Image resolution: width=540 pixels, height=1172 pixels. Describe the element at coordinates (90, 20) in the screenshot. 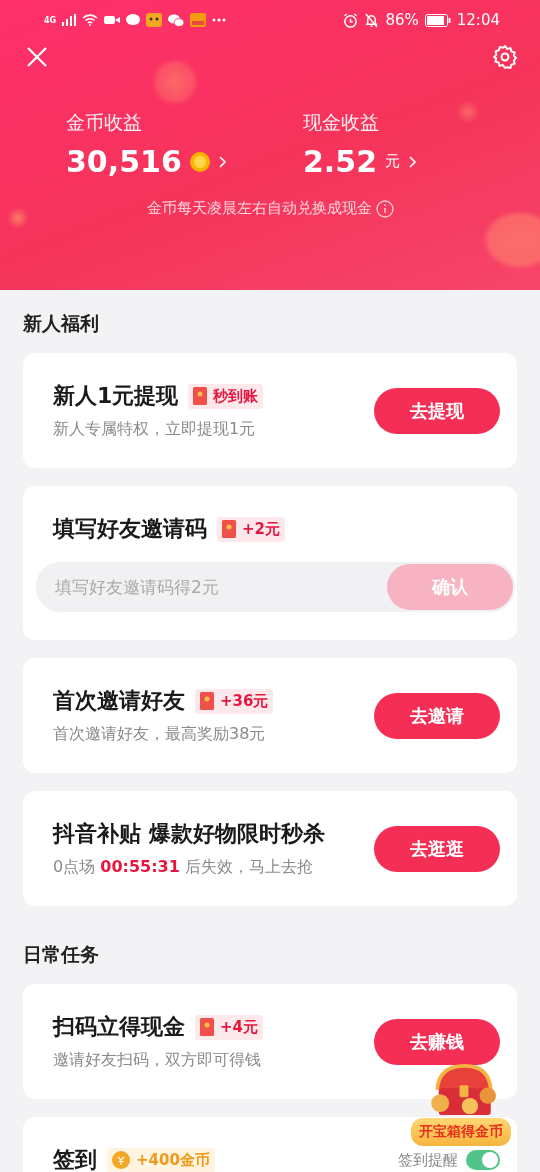

I see `wifi-icon` at that location.